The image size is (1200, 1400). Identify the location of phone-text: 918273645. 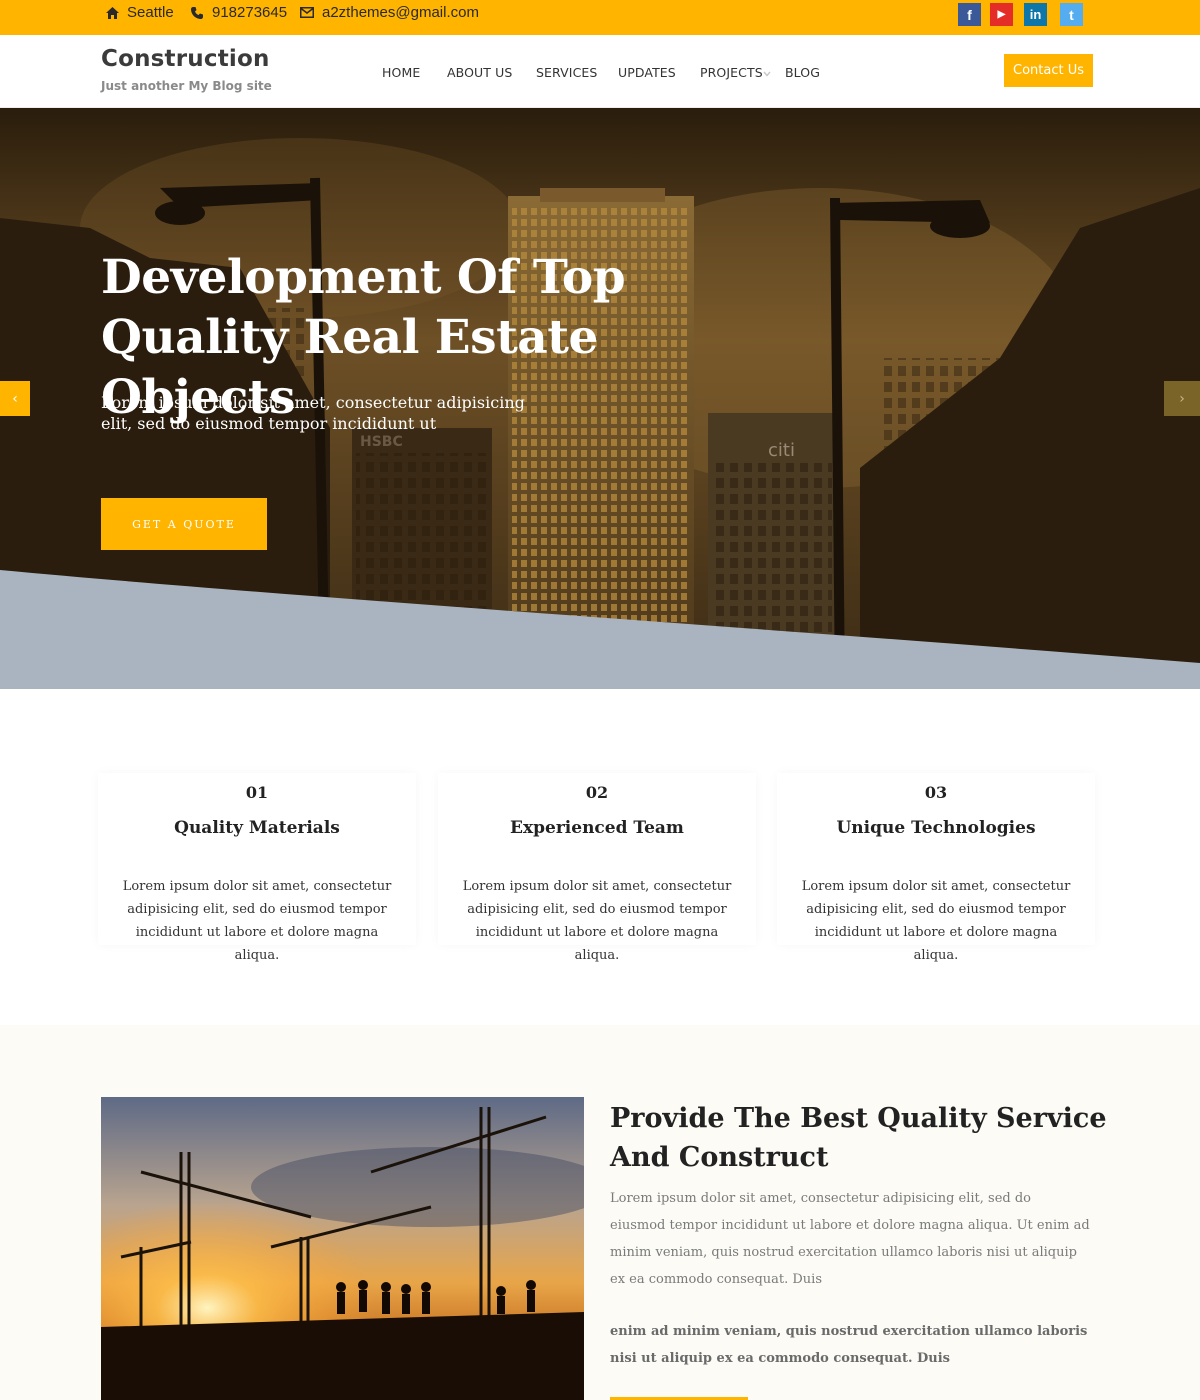
(249, 12).